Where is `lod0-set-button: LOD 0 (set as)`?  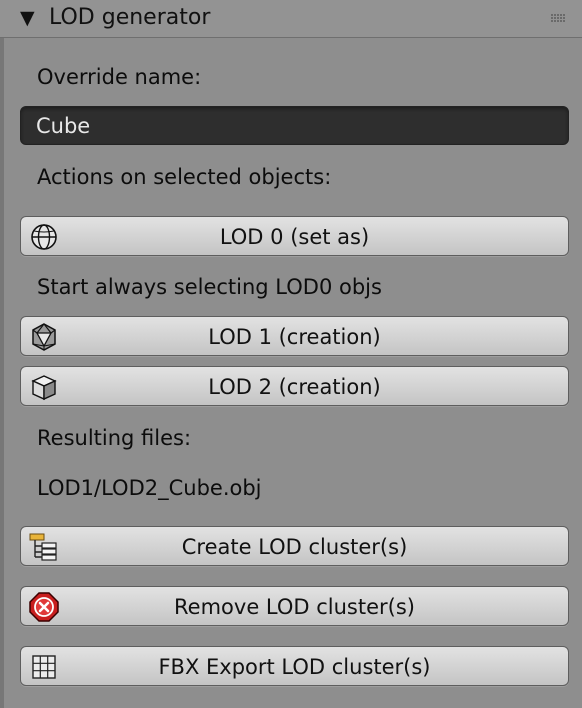 lod0-set-button: LOD 0 (set as) is located at coordinates (294, 236).